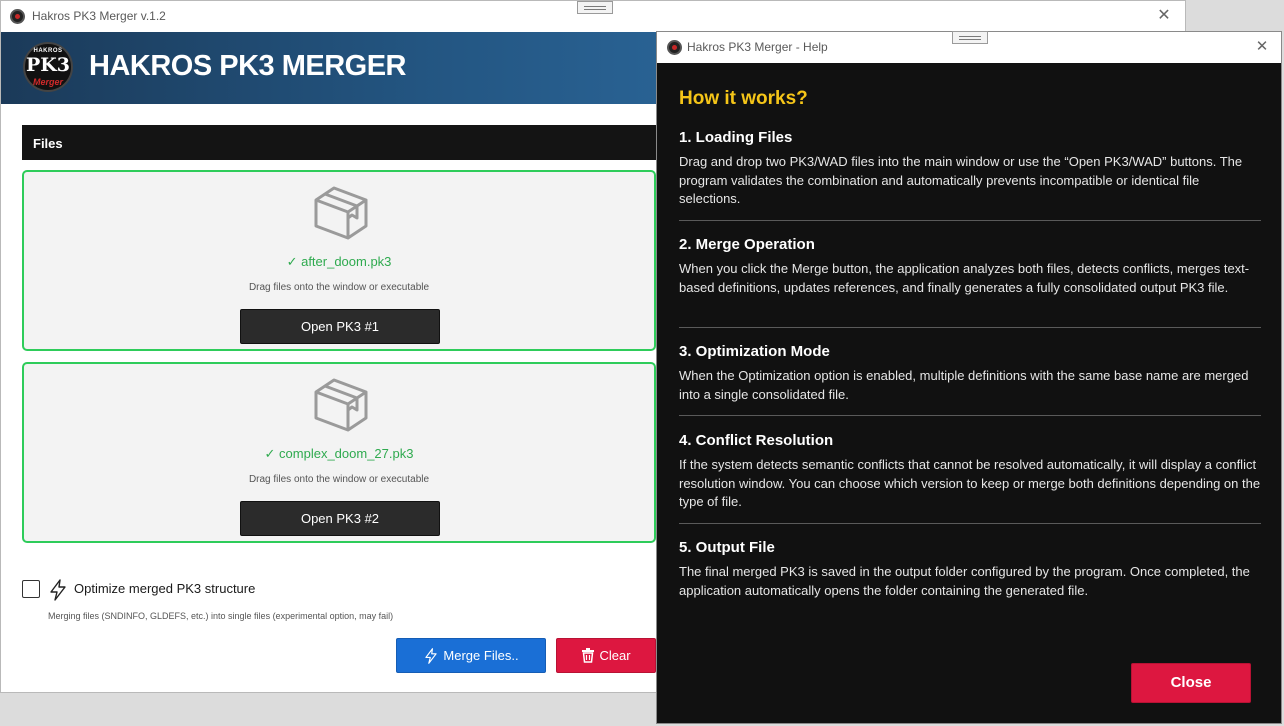  I want to click on help-heading: How it works?, so click(743, 98).